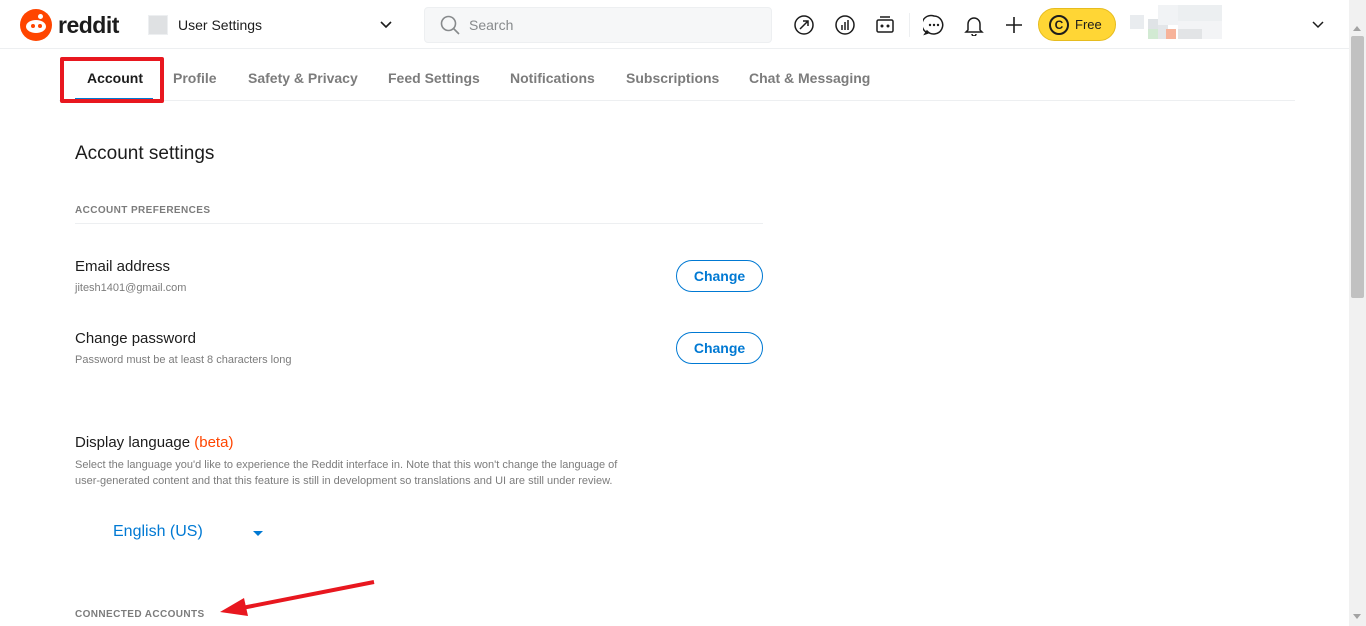  I want to click on reddit-snoo-icon, so click(36, 25).